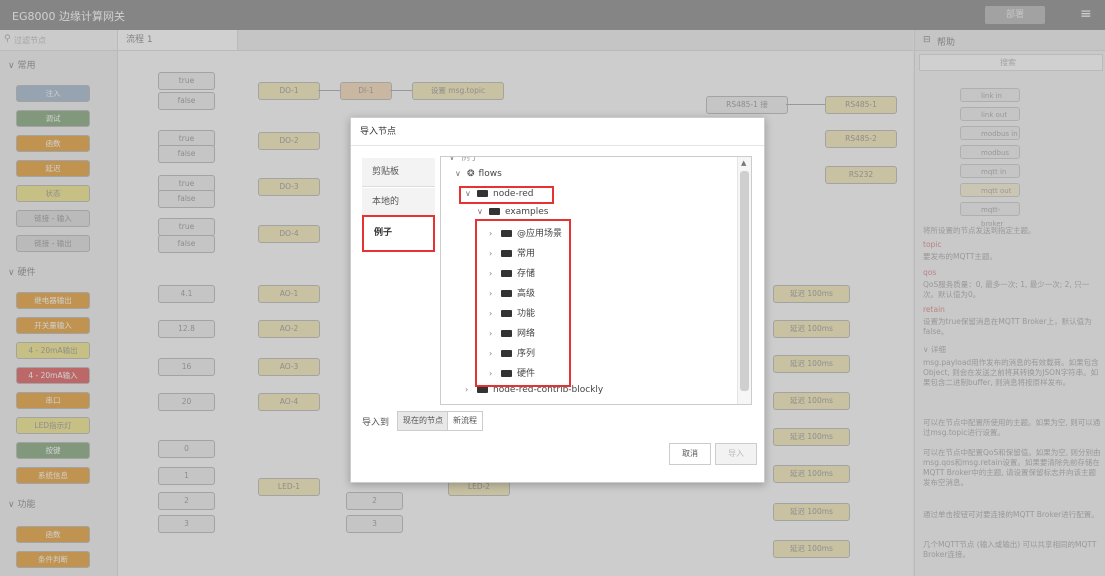  Describe the element at coordinates (736, 454) in the screenshot. I see `import-button: 导入` at that location.